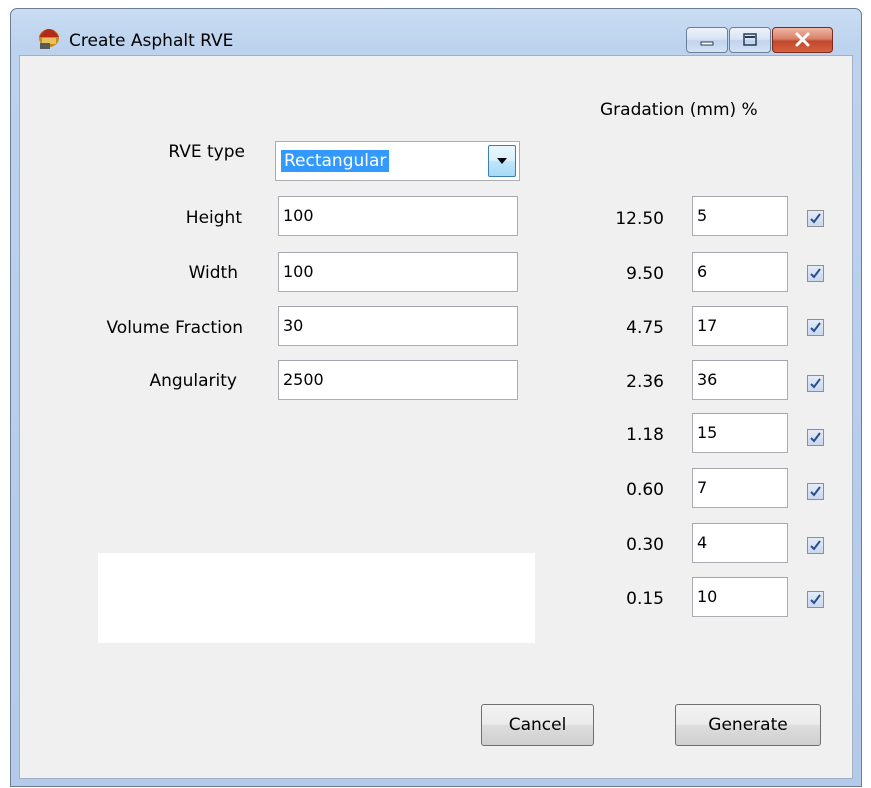 The height and width of the screenshot is (788, 871). Describe the element at coordinates (398, 216) in the screenshot. I see `height-input: 100` at that location.